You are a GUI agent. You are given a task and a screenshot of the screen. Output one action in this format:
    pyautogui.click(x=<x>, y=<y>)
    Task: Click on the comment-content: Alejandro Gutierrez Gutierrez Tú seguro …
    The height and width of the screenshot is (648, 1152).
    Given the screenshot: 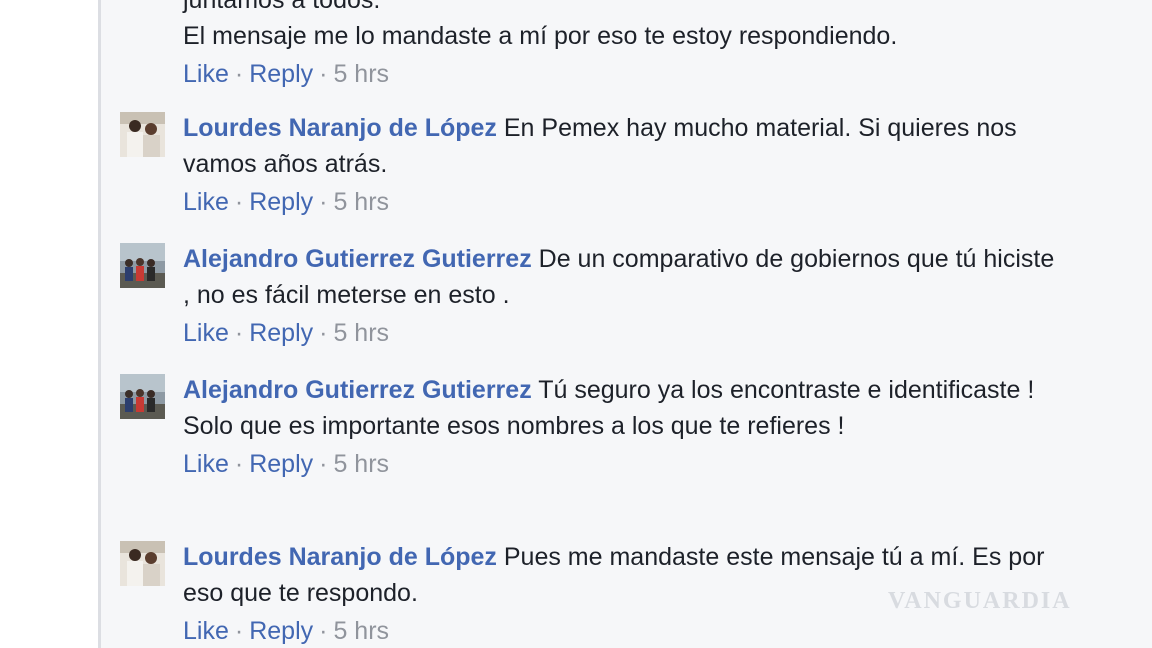 What is the action you would take?
    pyautogui.click(x=623, y=408)
    